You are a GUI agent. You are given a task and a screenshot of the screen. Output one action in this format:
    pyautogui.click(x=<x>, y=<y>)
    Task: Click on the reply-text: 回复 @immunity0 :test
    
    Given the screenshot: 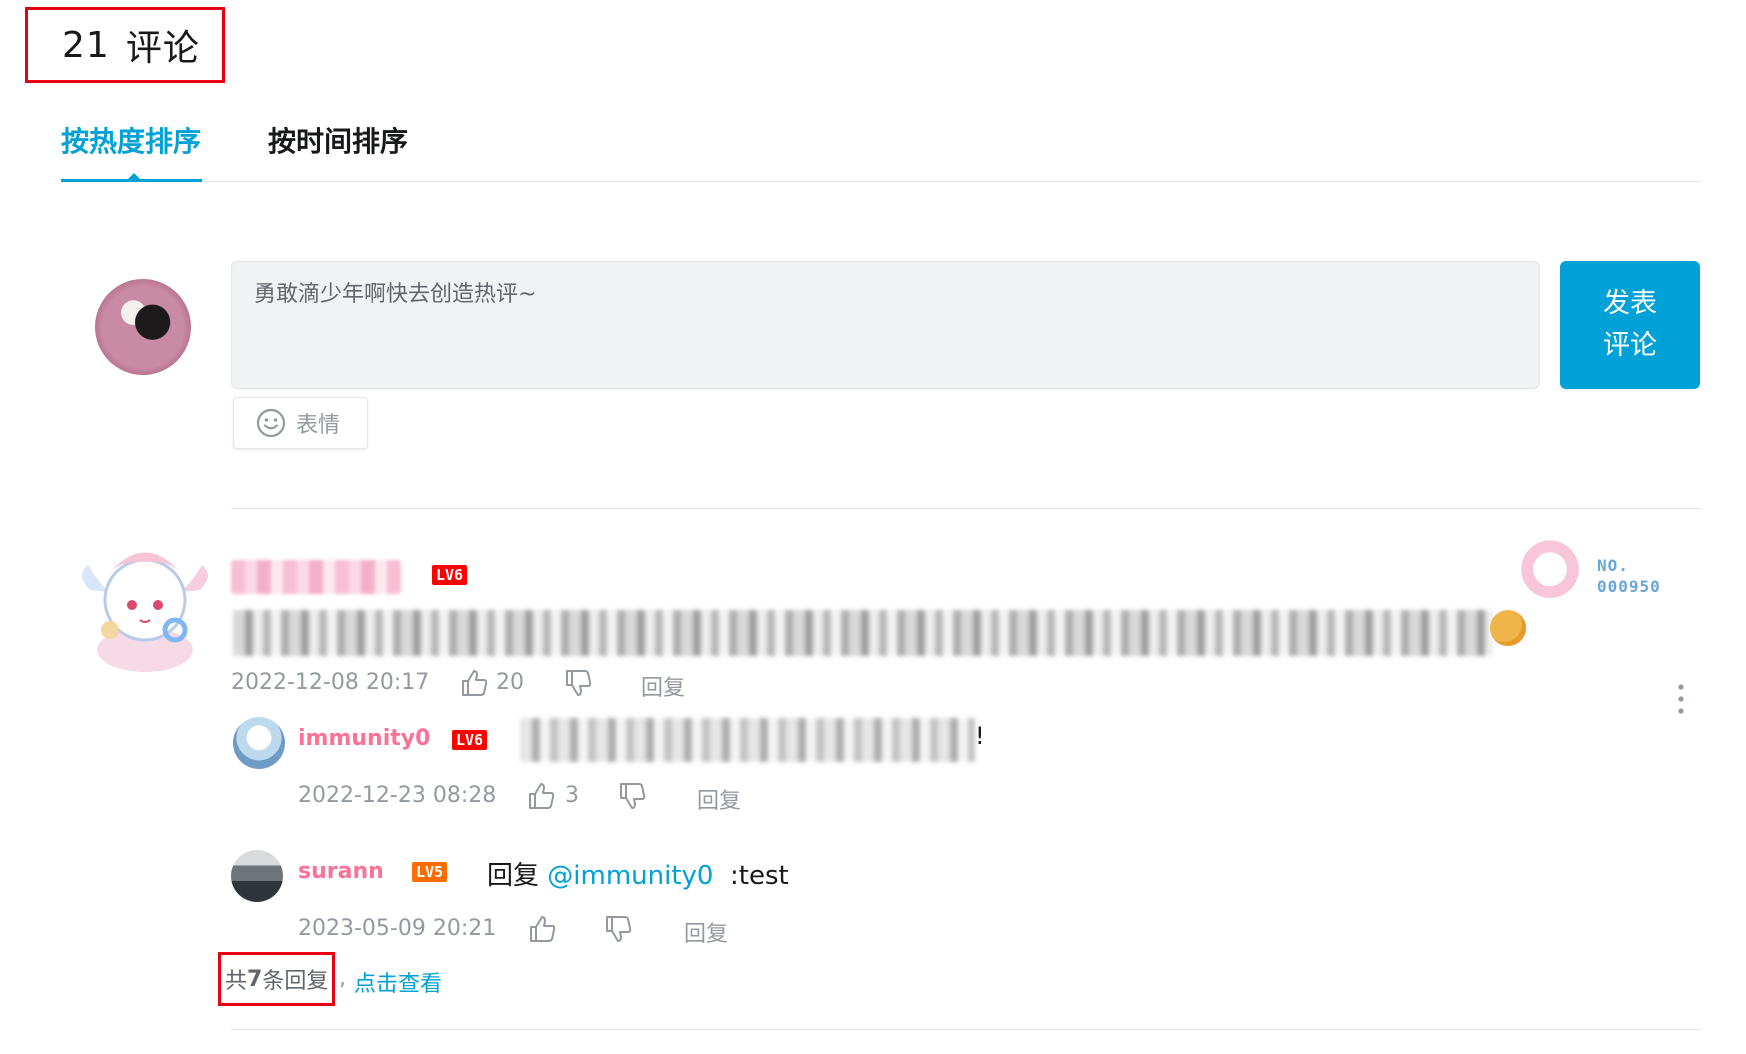 What is the action you would take?
    pyautogui.click(x=638, y=873)
    